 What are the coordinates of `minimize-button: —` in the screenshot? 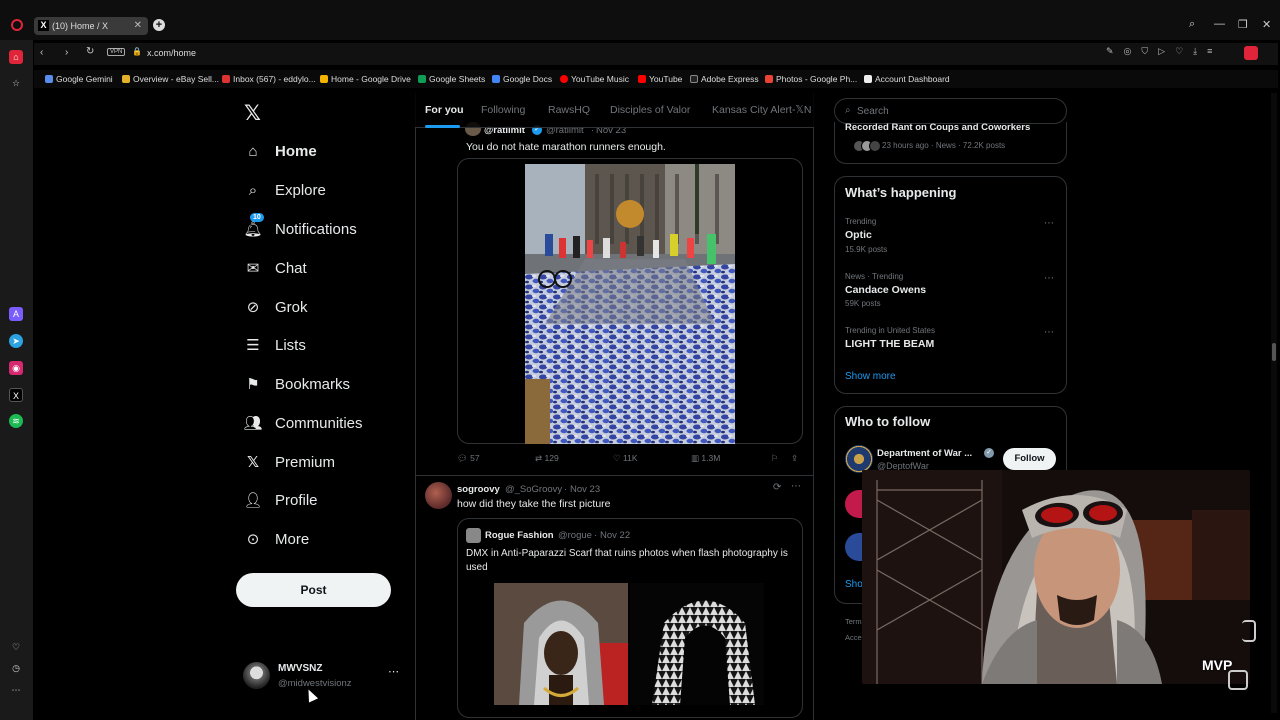 It's located at (1219, 24).